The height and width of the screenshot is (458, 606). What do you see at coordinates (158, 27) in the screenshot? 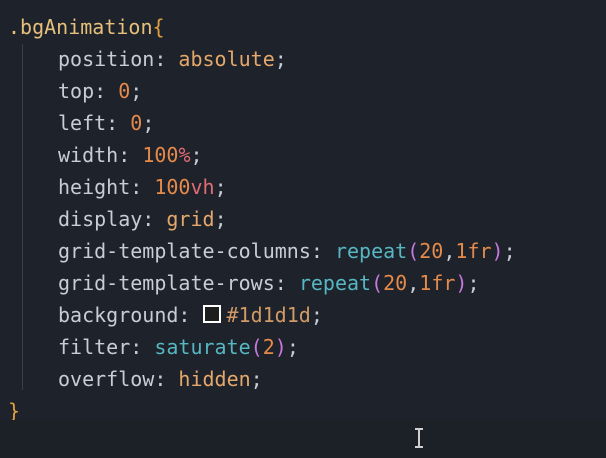
I see `open-brace: {` at bounding box center [158, 27].